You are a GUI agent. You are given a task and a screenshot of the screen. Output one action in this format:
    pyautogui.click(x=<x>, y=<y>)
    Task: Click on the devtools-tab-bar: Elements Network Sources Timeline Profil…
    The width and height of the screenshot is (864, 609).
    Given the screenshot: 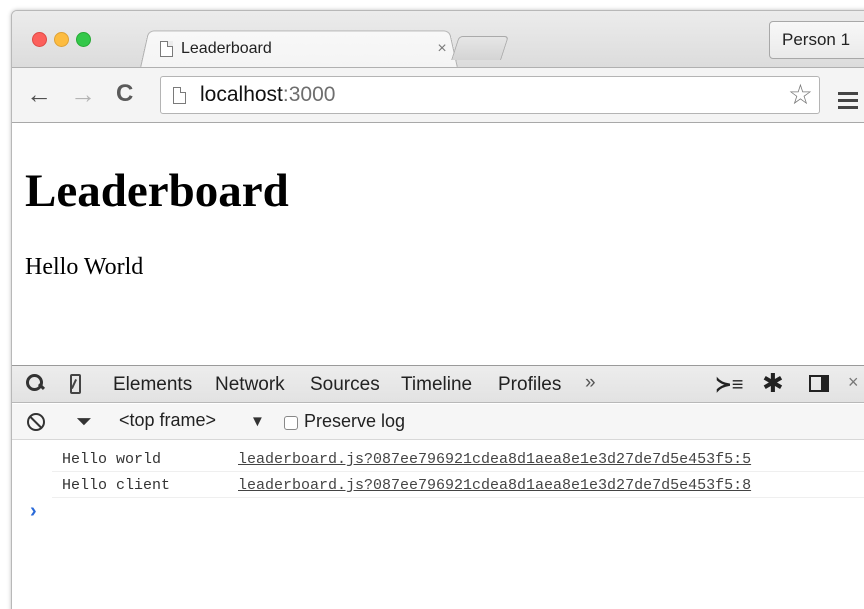 What is the action you would take?
    pyautogui.click(x=438, y=384)
    